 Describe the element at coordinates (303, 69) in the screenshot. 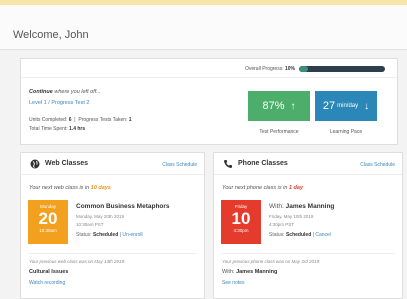

I see `overall-progress-fill` at that location.